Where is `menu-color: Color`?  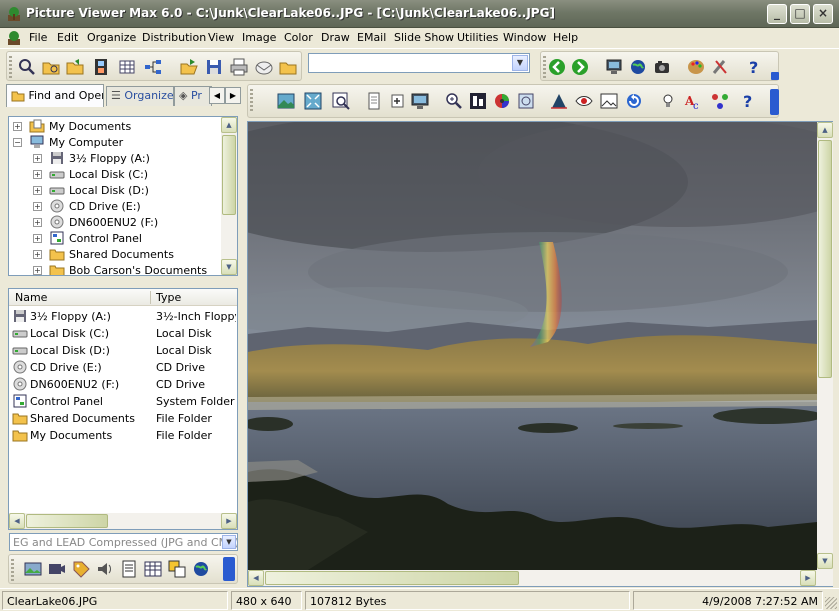 menu-color: Color is located at coordinates (298, 37).